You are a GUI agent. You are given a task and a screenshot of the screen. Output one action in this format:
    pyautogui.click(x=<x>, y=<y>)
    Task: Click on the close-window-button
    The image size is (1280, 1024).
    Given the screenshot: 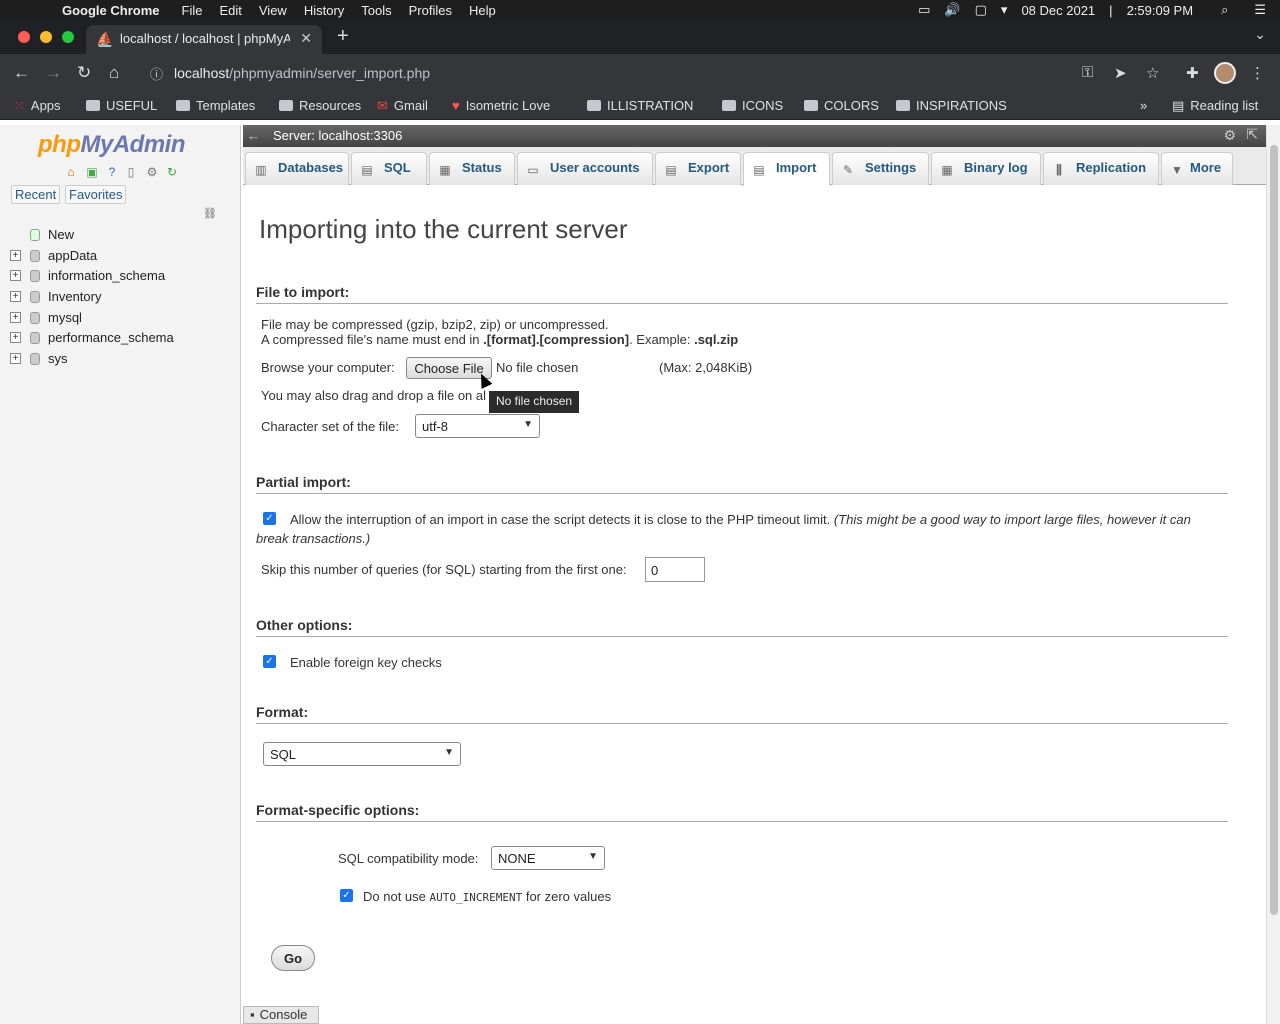 What is the action you would take?
    pyautogui.click(x=24, y=37)
    